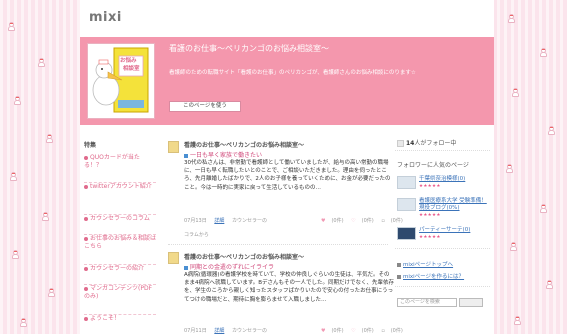 This screenshot has height=334, width=567. Describe the element at coordinates (131, 69) in the screenshot. I see `thumb-label: 相談室` at that location.